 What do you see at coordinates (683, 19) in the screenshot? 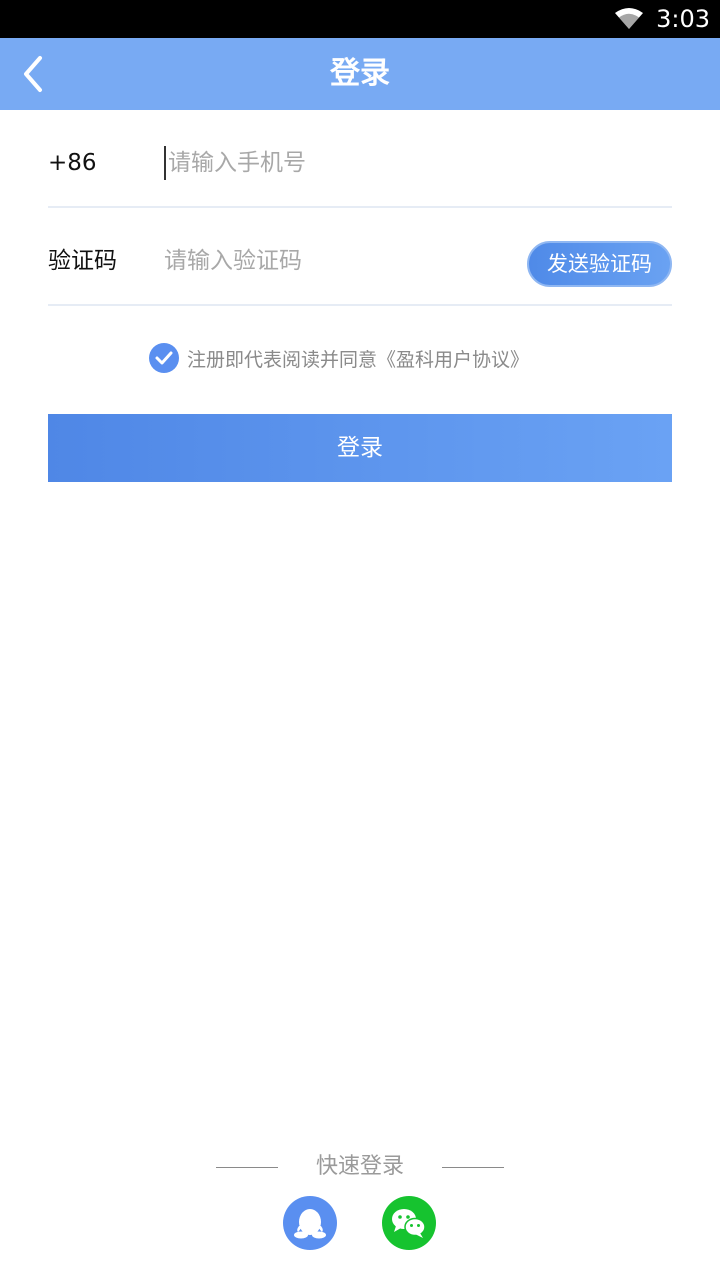
I see `status-time: 3:03` at bounding box center [683, 19].